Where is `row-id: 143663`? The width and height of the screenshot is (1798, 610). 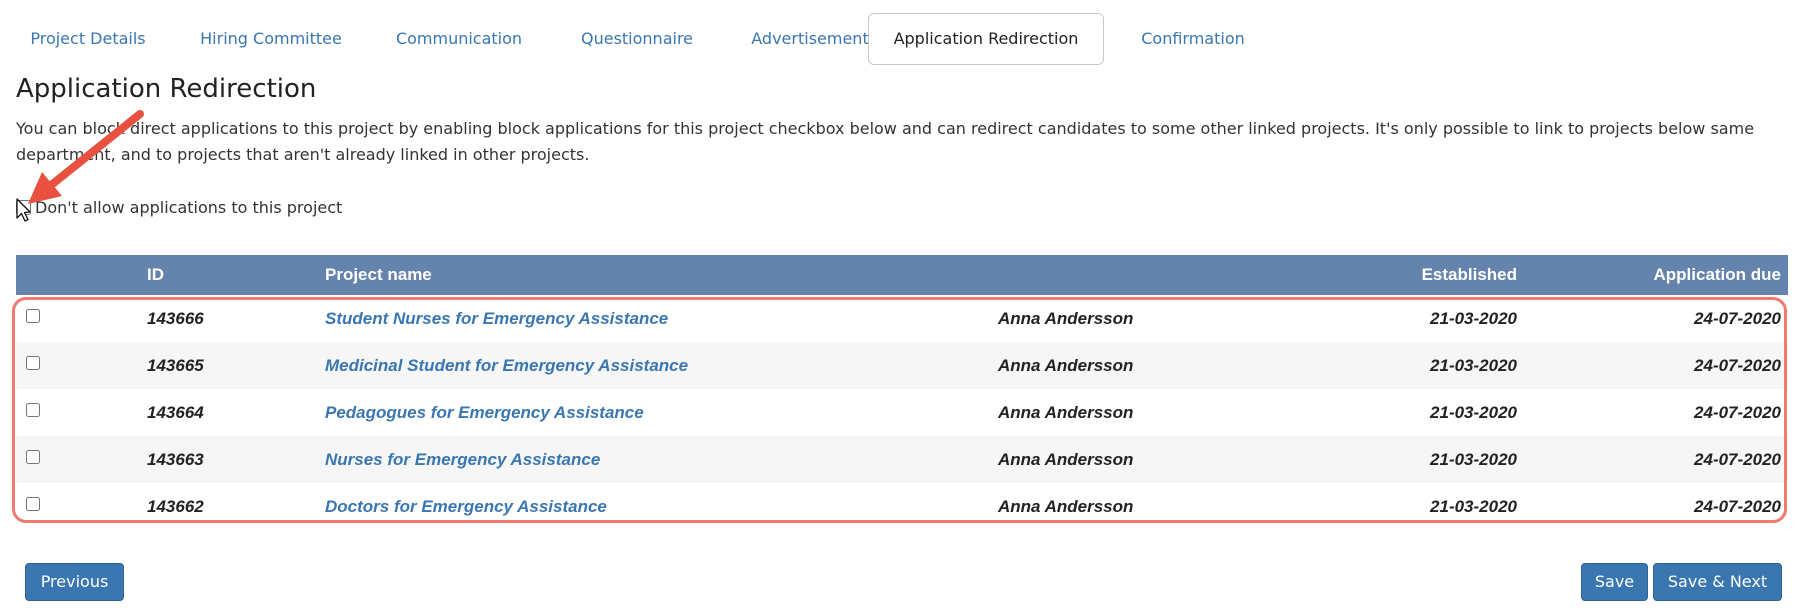 row-id: 143663 is located at coordinates (175, 459).